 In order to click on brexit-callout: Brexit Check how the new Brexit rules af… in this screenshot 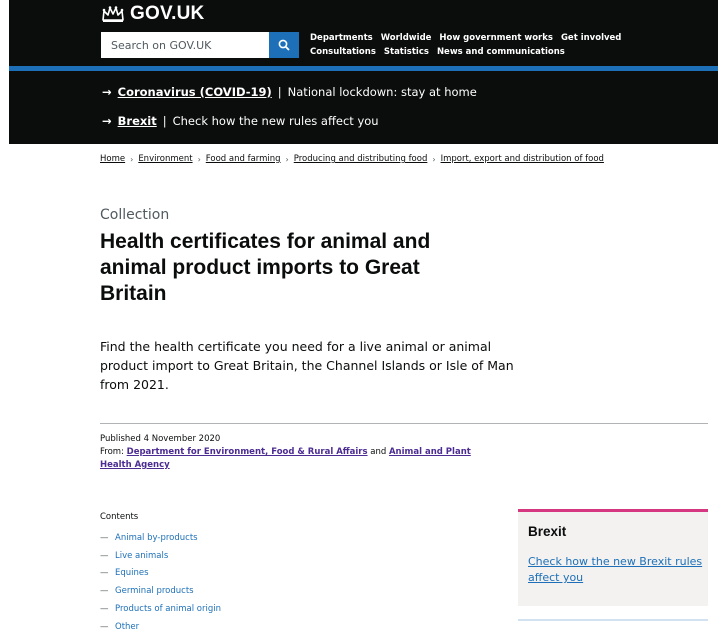, I will do `click(613, 557)`.